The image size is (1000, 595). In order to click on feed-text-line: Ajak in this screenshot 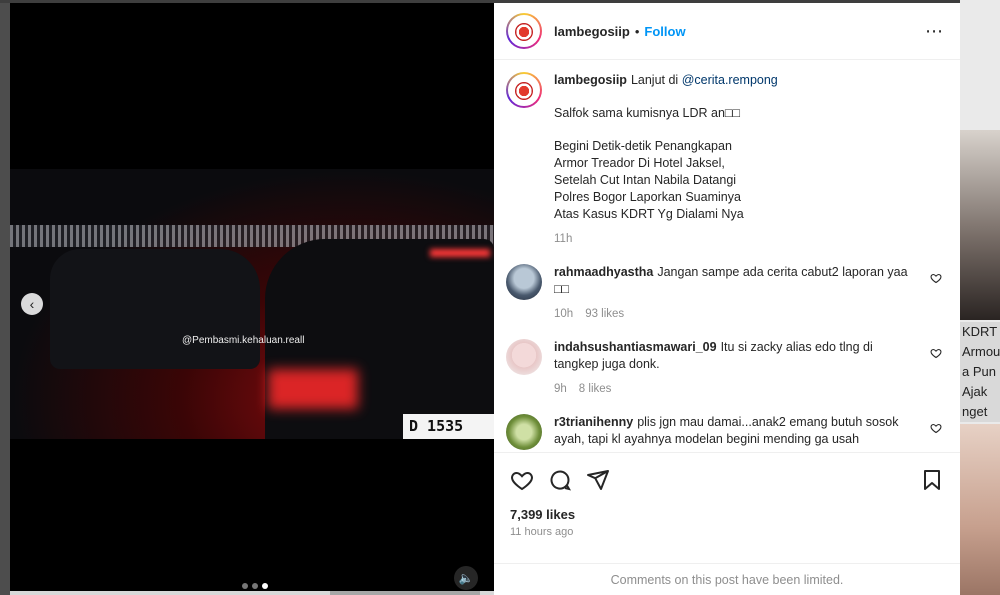, I will do `click(975, 391)`.